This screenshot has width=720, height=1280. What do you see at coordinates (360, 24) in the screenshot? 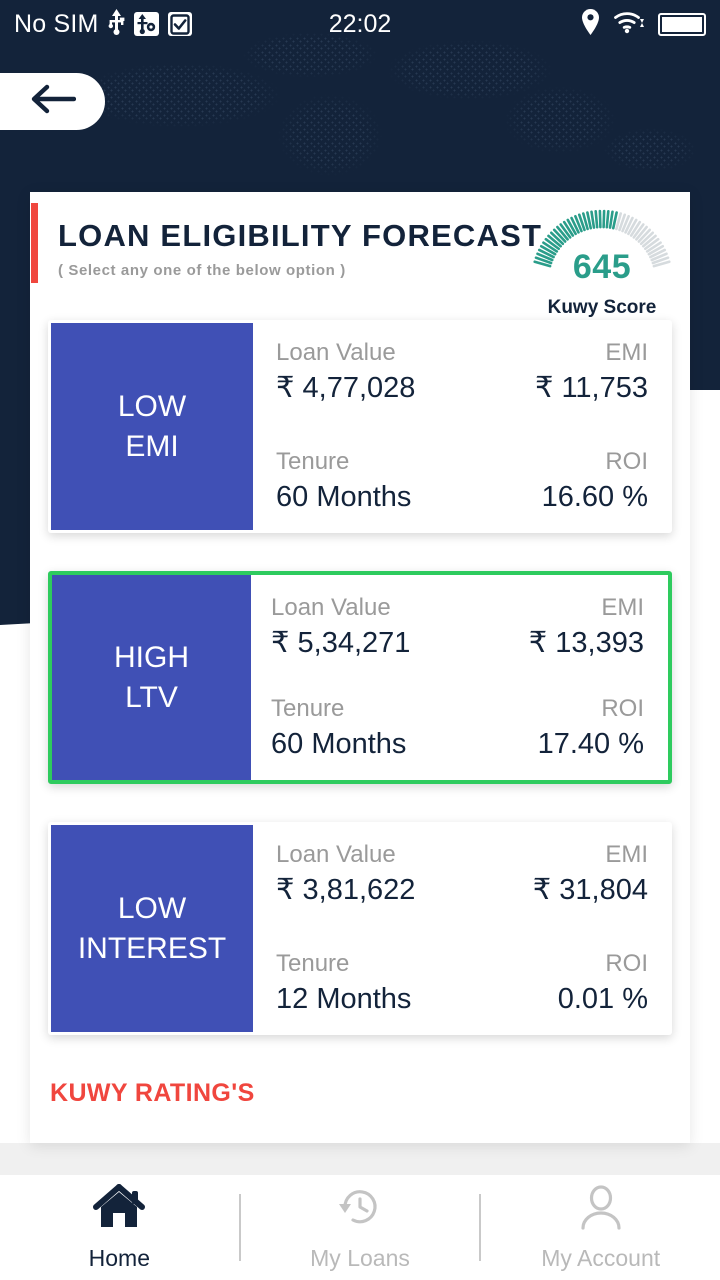
I see `status-bar: No SIM 22:02` at bounding box center [360, 24].